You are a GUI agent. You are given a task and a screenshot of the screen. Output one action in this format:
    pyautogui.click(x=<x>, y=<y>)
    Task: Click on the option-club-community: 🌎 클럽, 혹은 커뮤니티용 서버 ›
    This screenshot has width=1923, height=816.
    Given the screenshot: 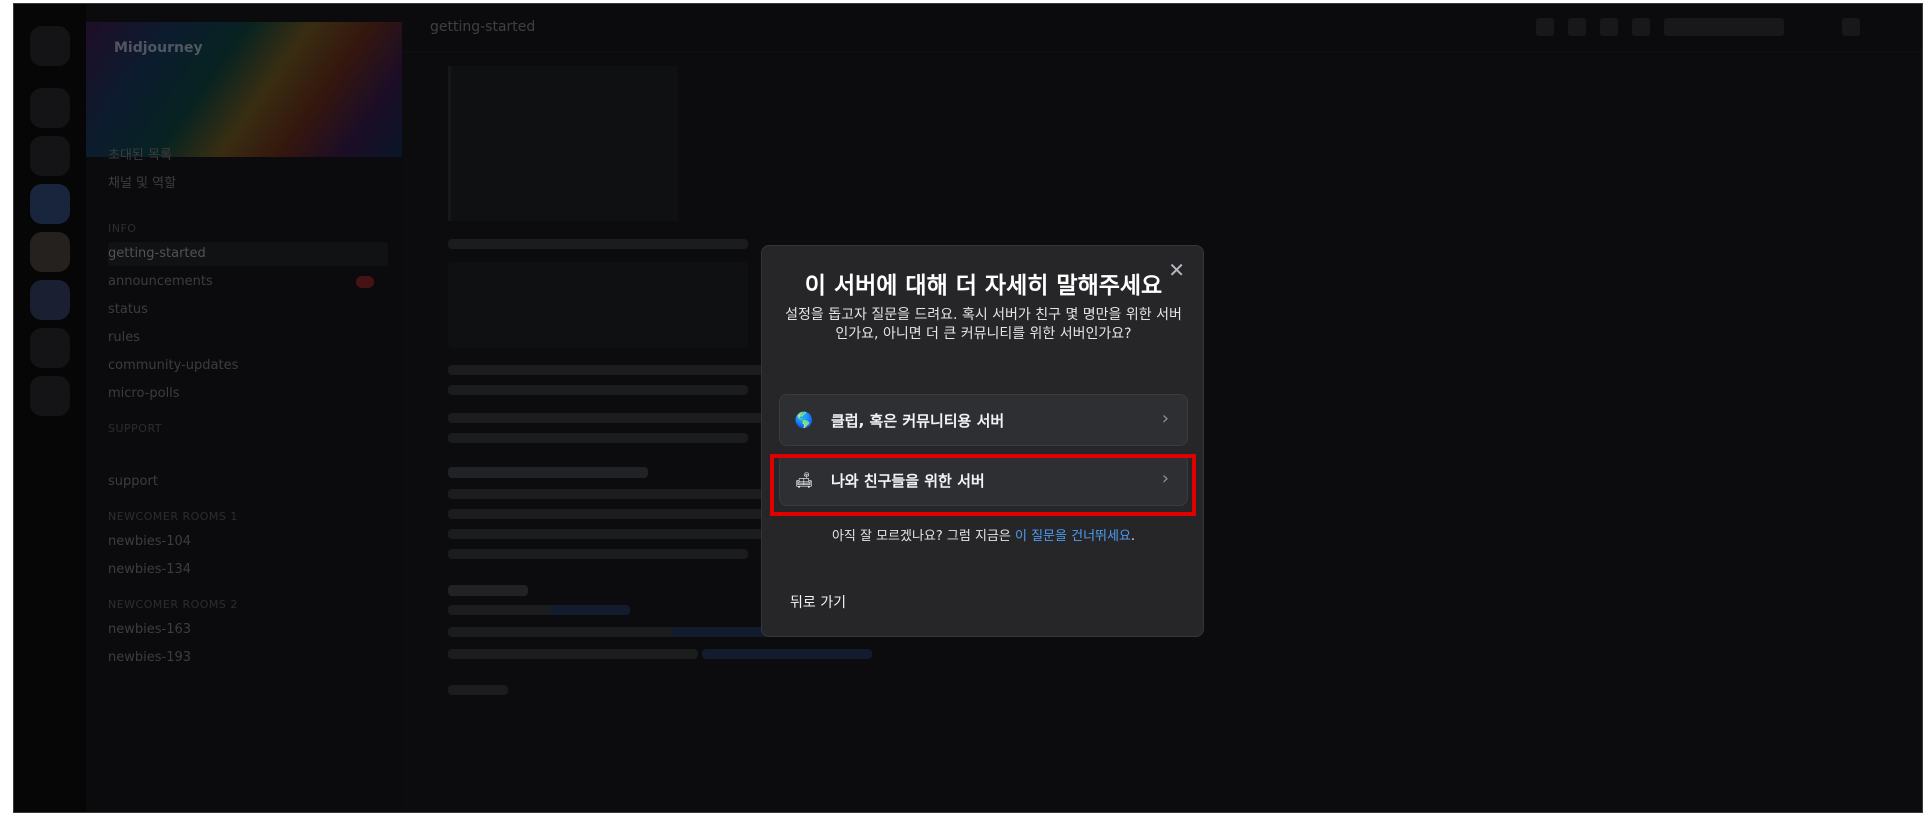 What is the action you would take?
    pyautogui.click(x=983, y=420)
    